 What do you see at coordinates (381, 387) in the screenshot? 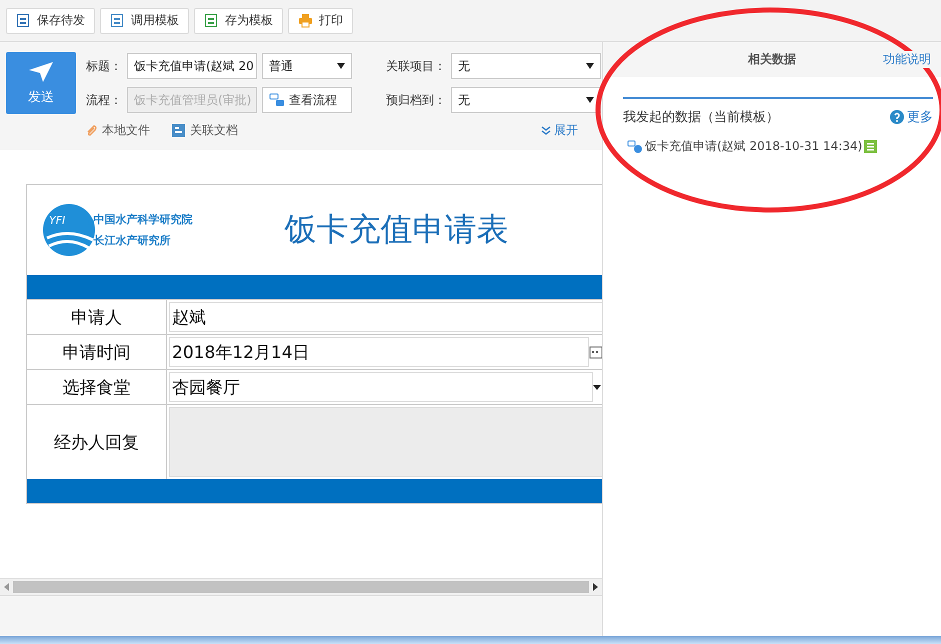
I see `canteen-select: 杏园餐厅` at bounding box center [381, 387].